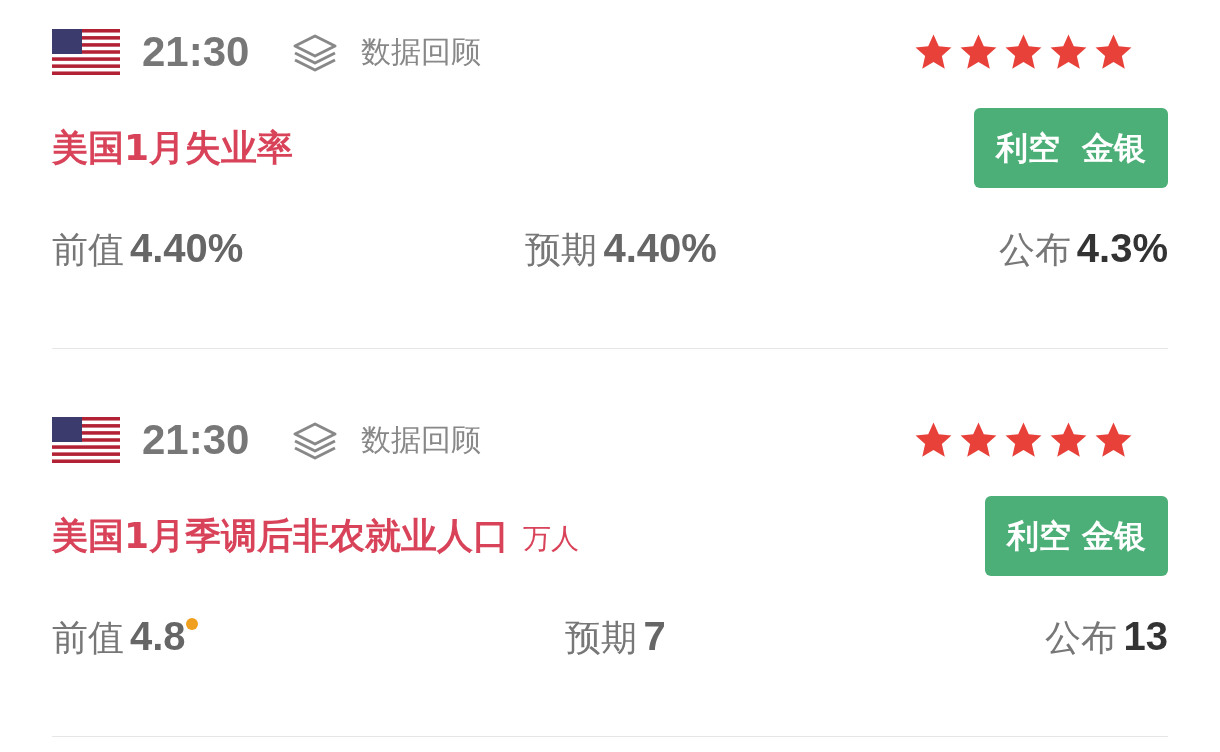 This screenshot has width=1220, height=752. Describe the element at coordinates (660, 248) in the screenshot. I see `forecast-value: 4.40%` at that location.